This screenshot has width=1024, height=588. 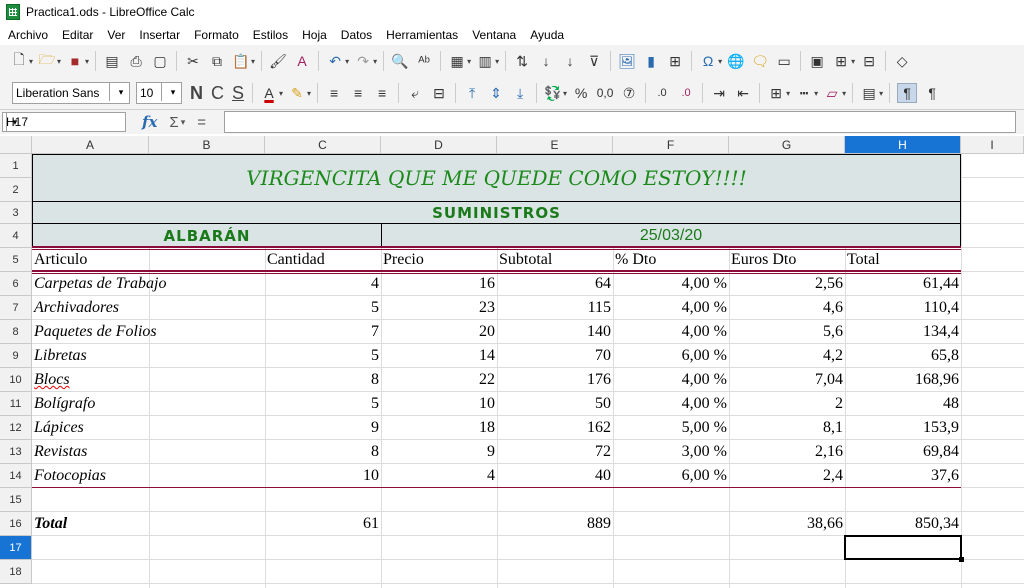 I want to click on redo-icon: ↷, so click(x=363, y=61).